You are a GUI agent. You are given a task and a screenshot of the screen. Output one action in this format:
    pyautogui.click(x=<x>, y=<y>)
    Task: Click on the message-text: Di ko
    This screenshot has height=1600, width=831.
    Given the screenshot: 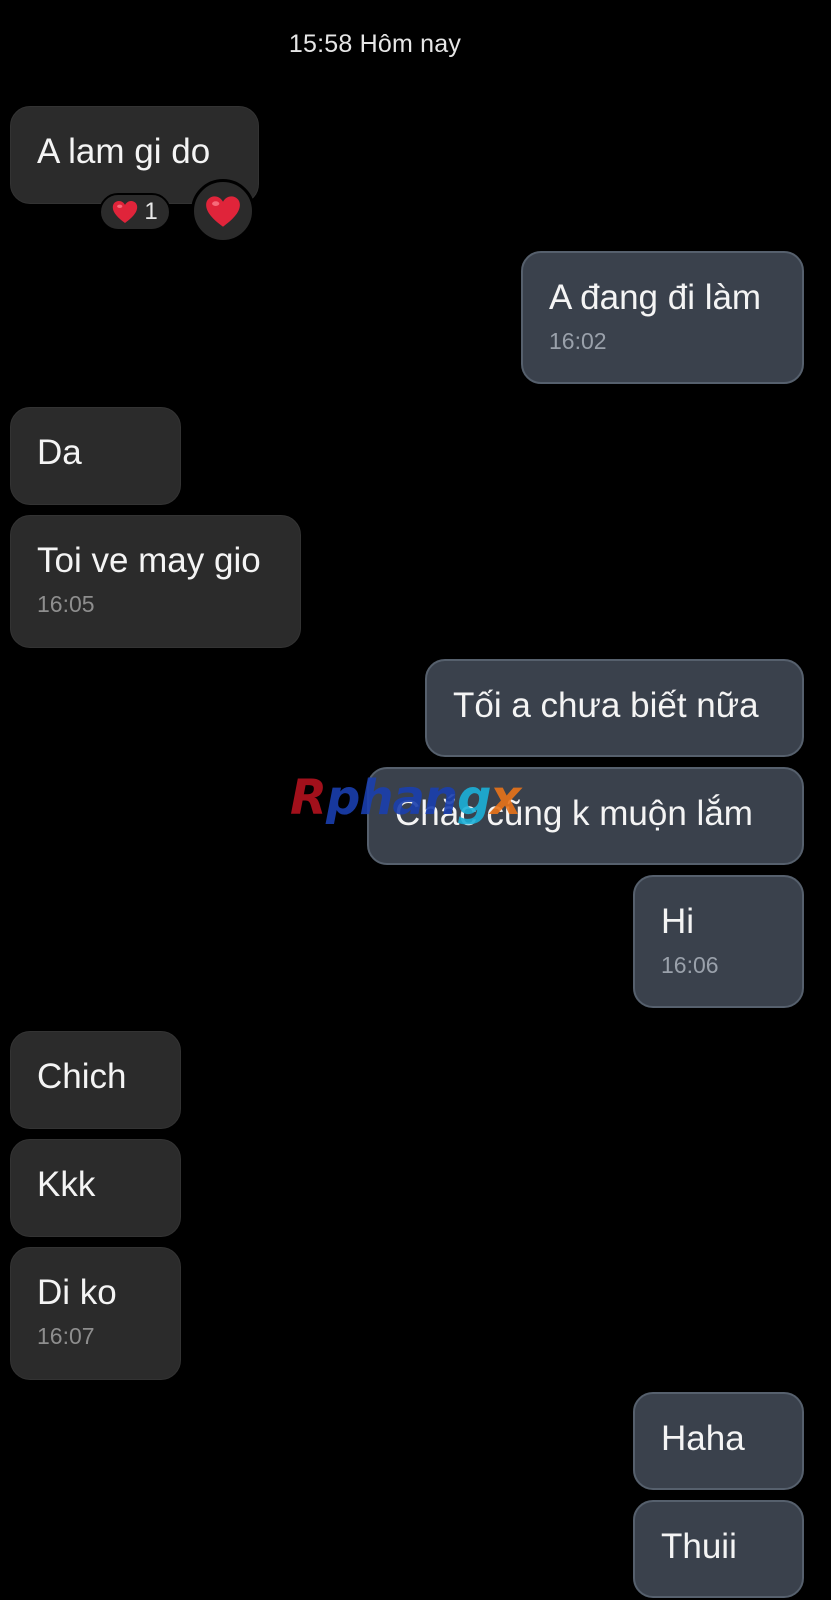 What is the action you would take?
    pyautogui.click(x=77, y=1292)
    